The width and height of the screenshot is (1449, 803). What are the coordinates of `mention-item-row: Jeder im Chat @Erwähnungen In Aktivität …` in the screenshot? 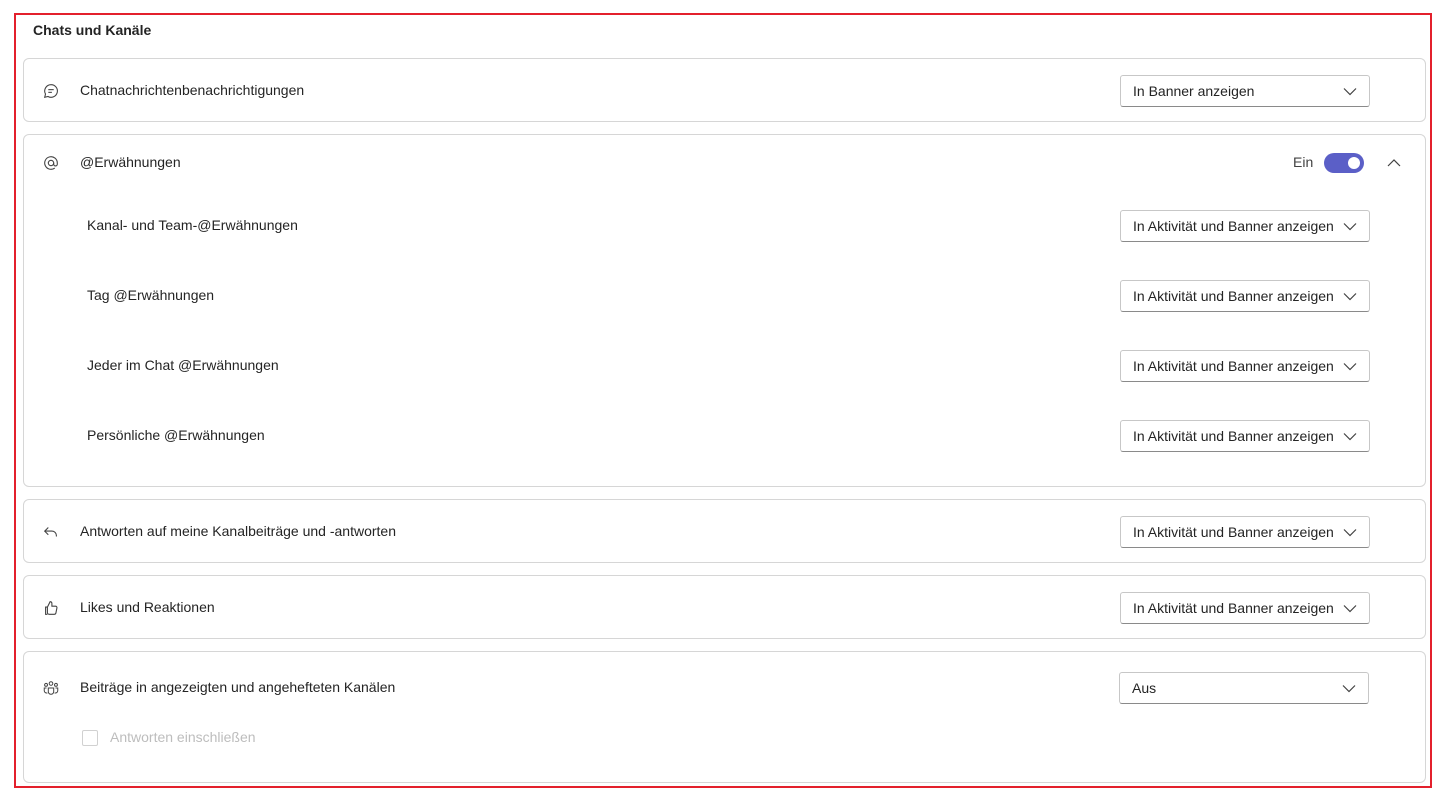 It's located at (724, 366).